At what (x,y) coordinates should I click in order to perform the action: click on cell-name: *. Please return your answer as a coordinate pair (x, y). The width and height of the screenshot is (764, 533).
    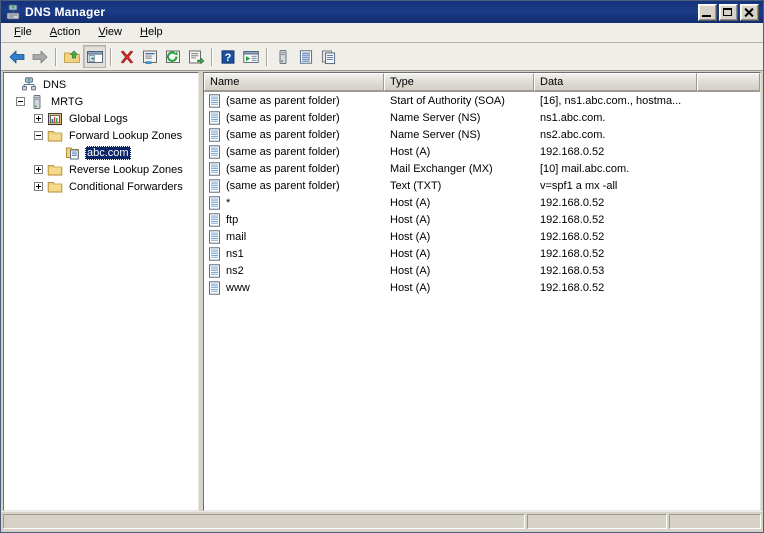
    Looking at the image, I should click on (228, 202).